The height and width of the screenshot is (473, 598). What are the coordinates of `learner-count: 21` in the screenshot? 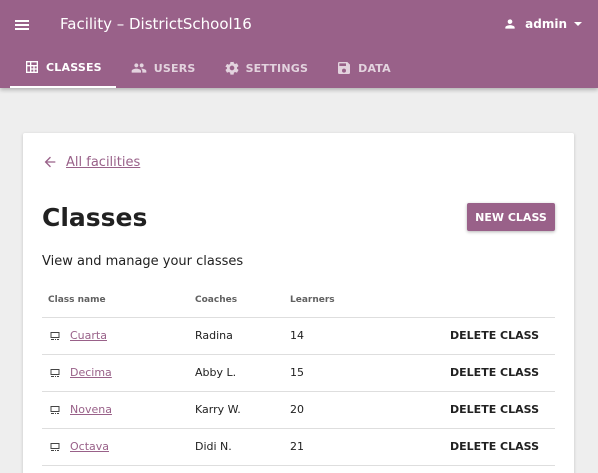 It's located at (297, 446).